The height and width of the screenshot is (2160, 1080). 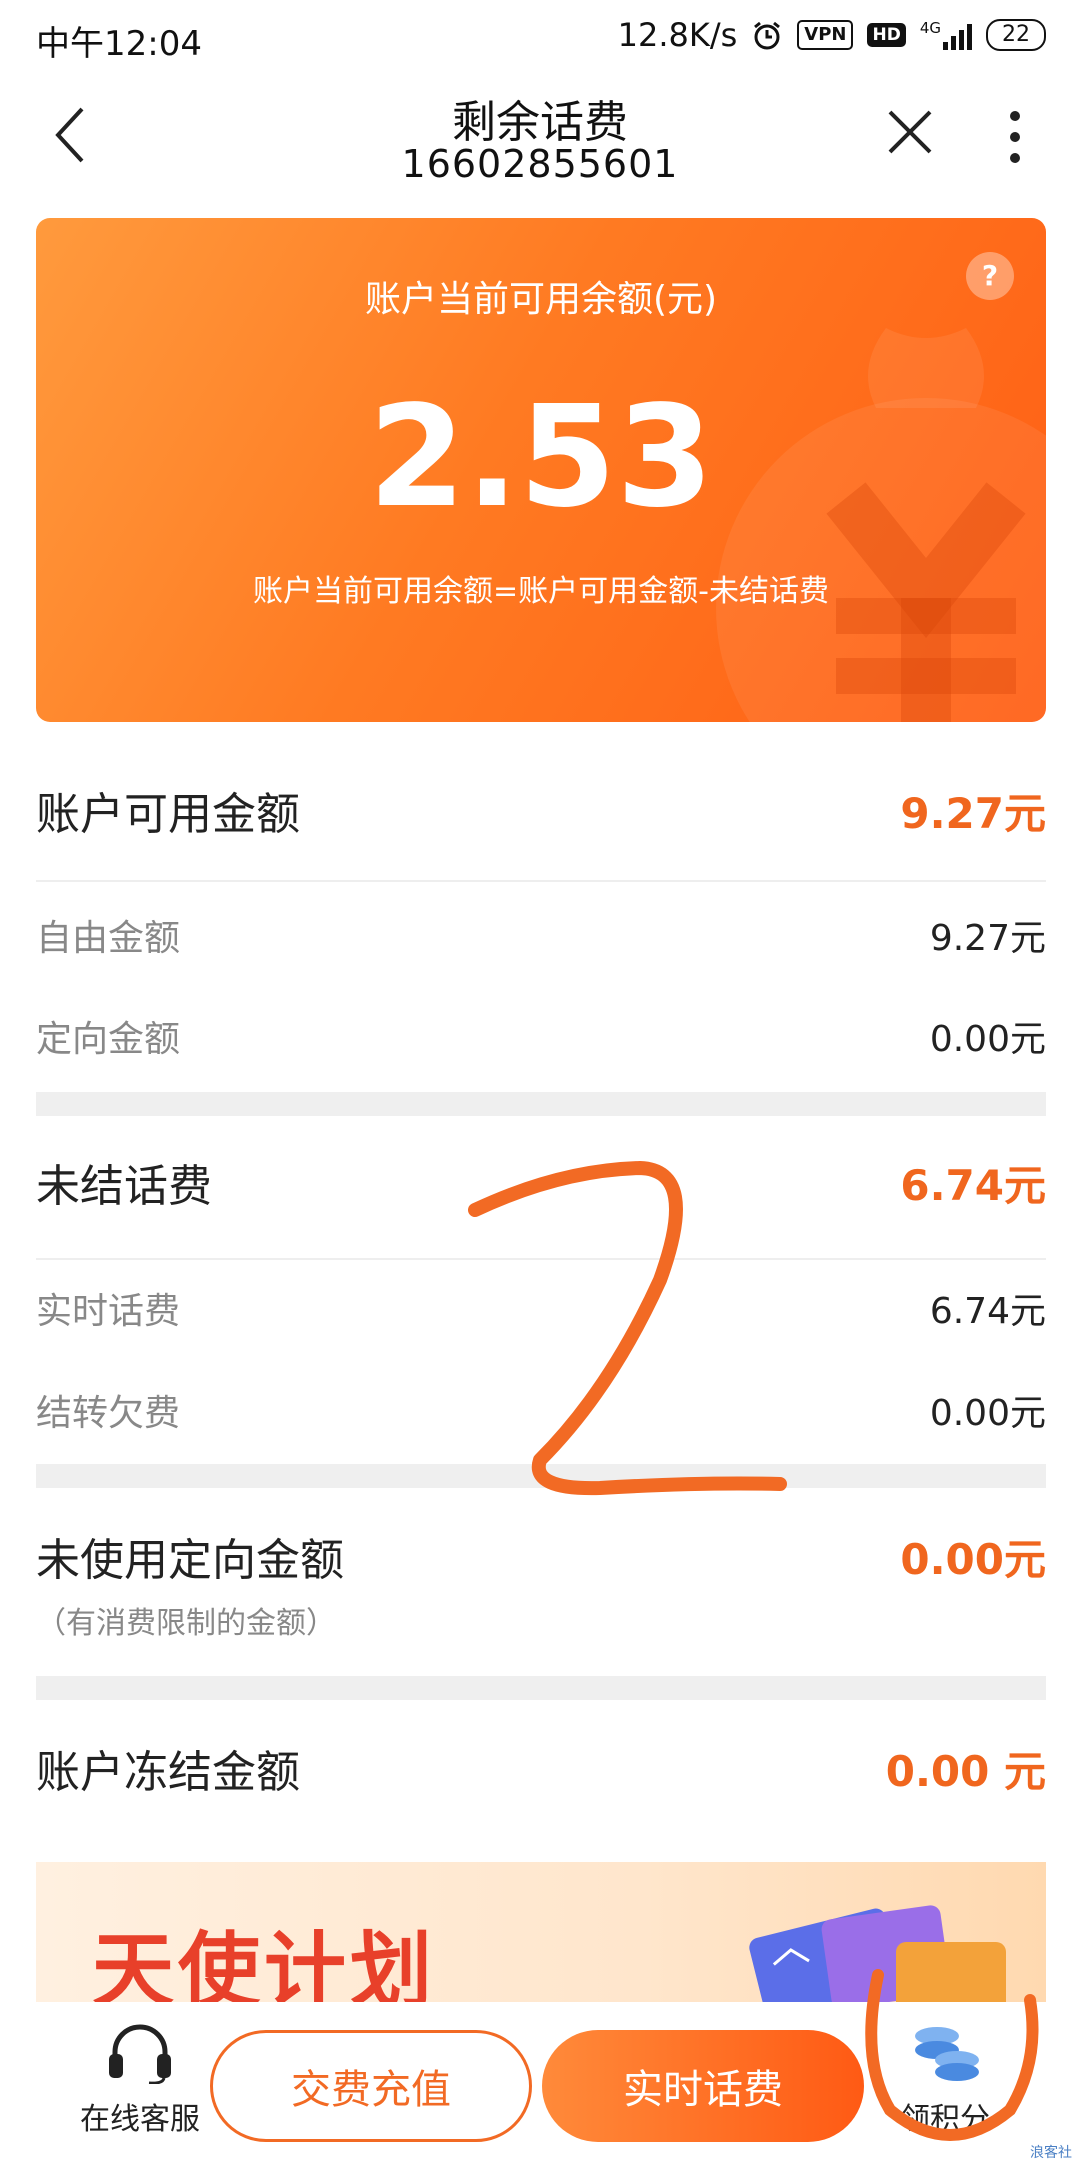 What do you see at coordinates (825, 35) in the screenshot?
I see `vpn-icon: VPN` at bounding box center [825, 35].